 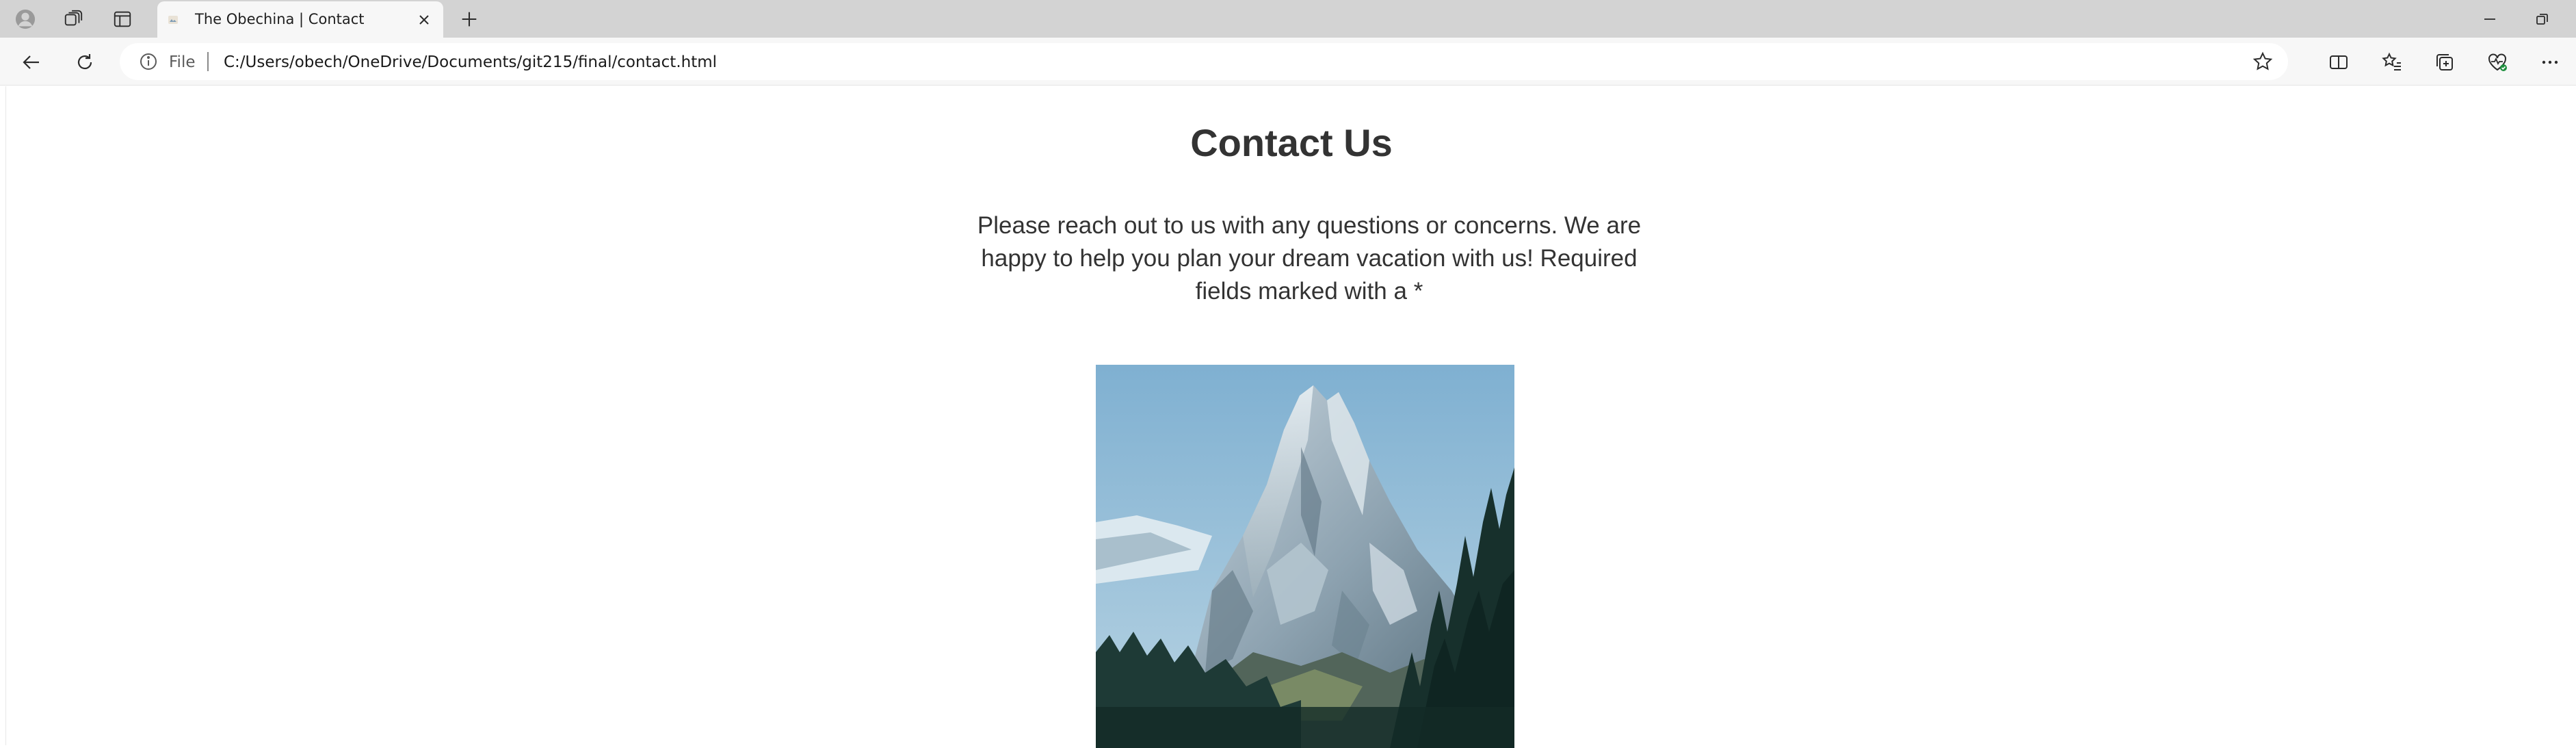 I want to click on tab-actions-button, so click(x=122, y=19).